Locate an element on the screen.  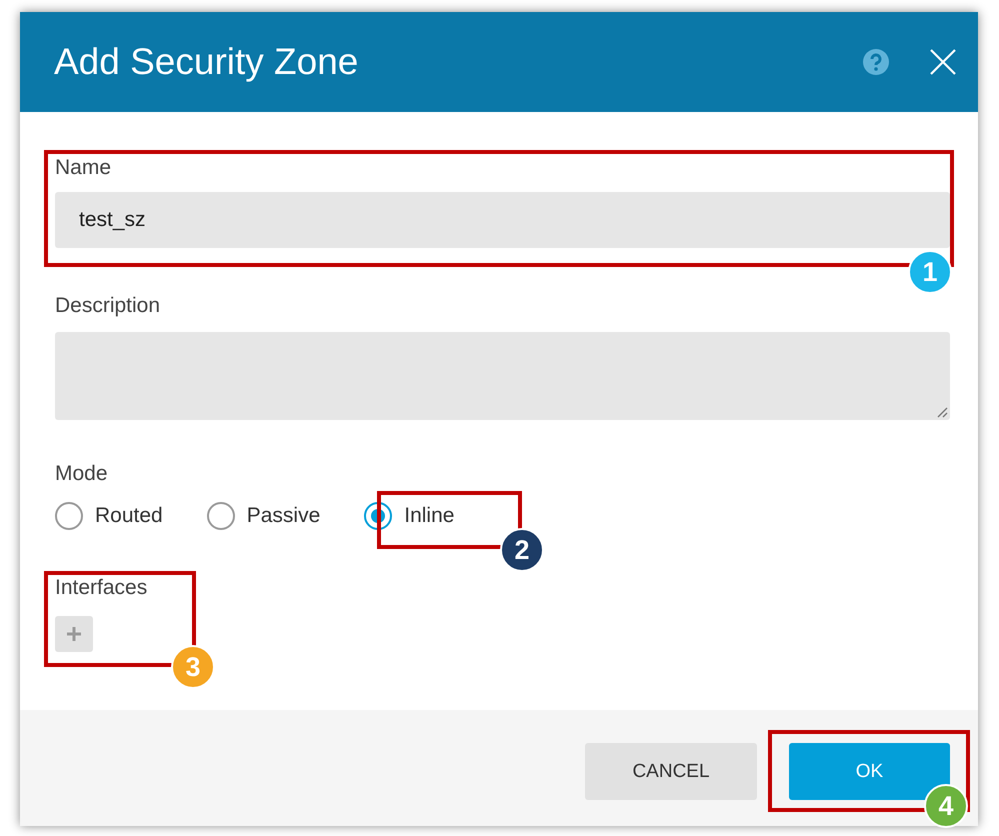
radio-label: Routed is located at coordinates (129, 516).